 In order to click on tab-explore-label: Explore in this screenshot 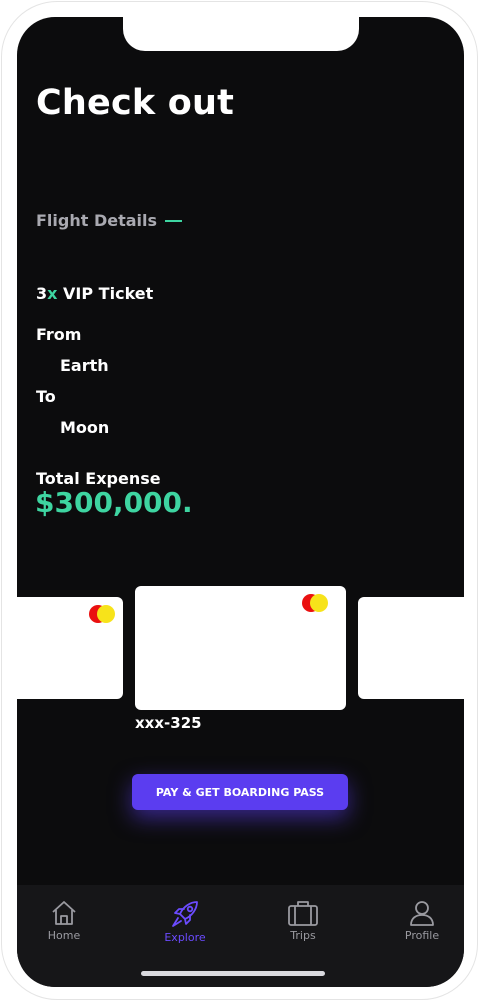, I will do `click(185, 937)`.